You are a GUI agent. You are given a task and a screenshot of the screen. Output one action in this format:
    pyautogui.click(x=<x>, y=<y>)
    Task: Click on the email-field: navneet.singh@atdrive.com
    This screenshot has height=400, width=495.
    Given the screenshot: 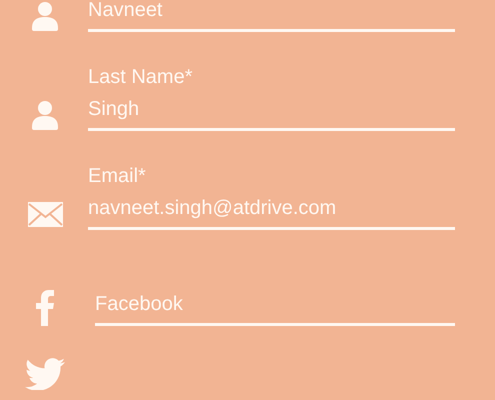 What is the action you would take?
    pyautogui.click(x=271, y=213)
    